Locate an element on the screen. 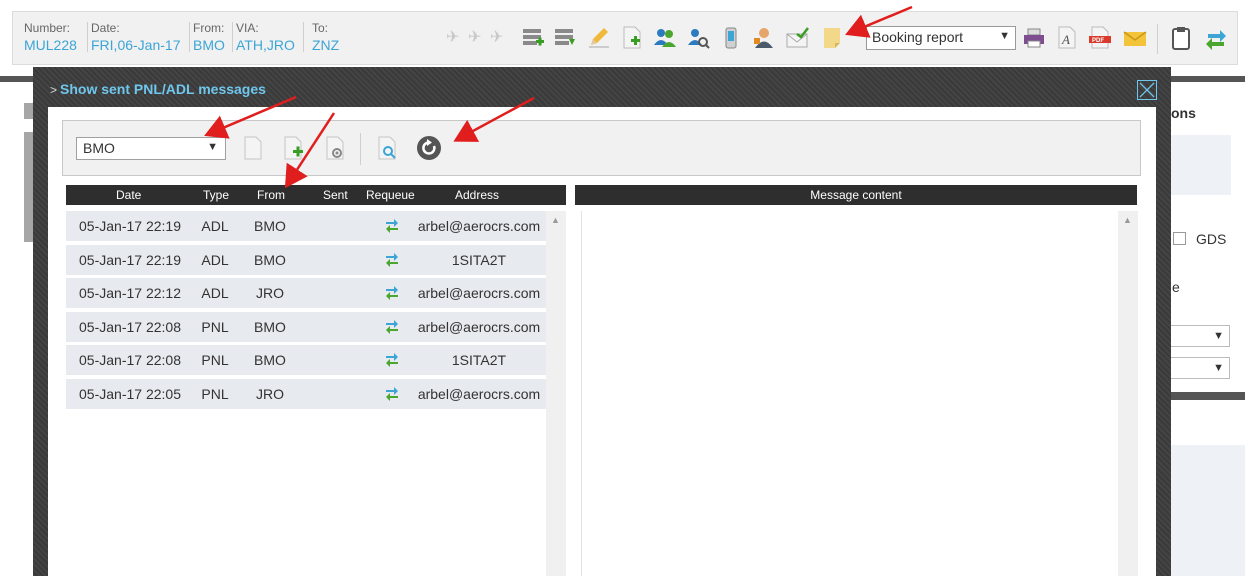 This screenshot has height=576, width=1245. messages-toolbar: BMO ▼ is located at coordinates (601, 148).